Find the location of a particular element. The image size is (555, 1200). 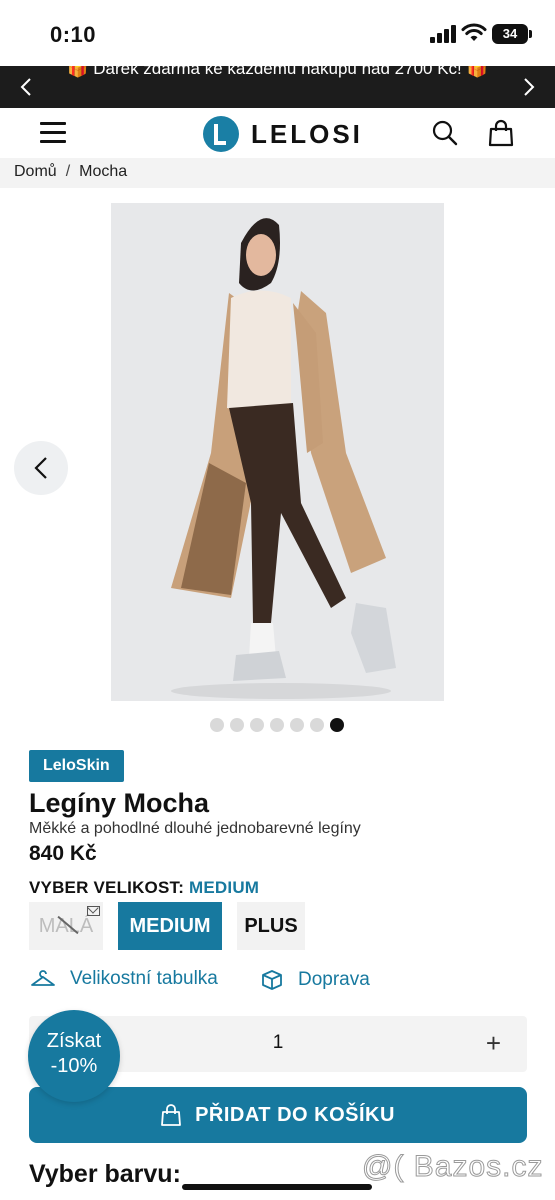

size-option-medium: MEDIUM is located at coordinates (170, 926).